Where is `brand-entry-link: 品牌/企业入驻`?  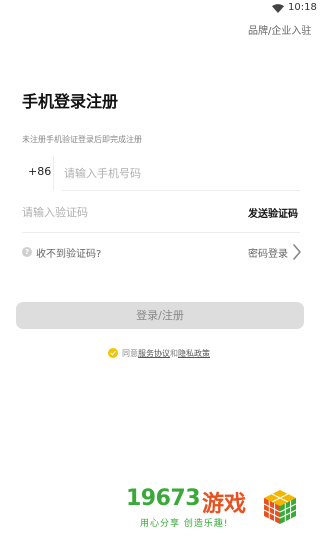
brand-entry-link: 品牌/企业入驻 is located at coordinates (279, 29).